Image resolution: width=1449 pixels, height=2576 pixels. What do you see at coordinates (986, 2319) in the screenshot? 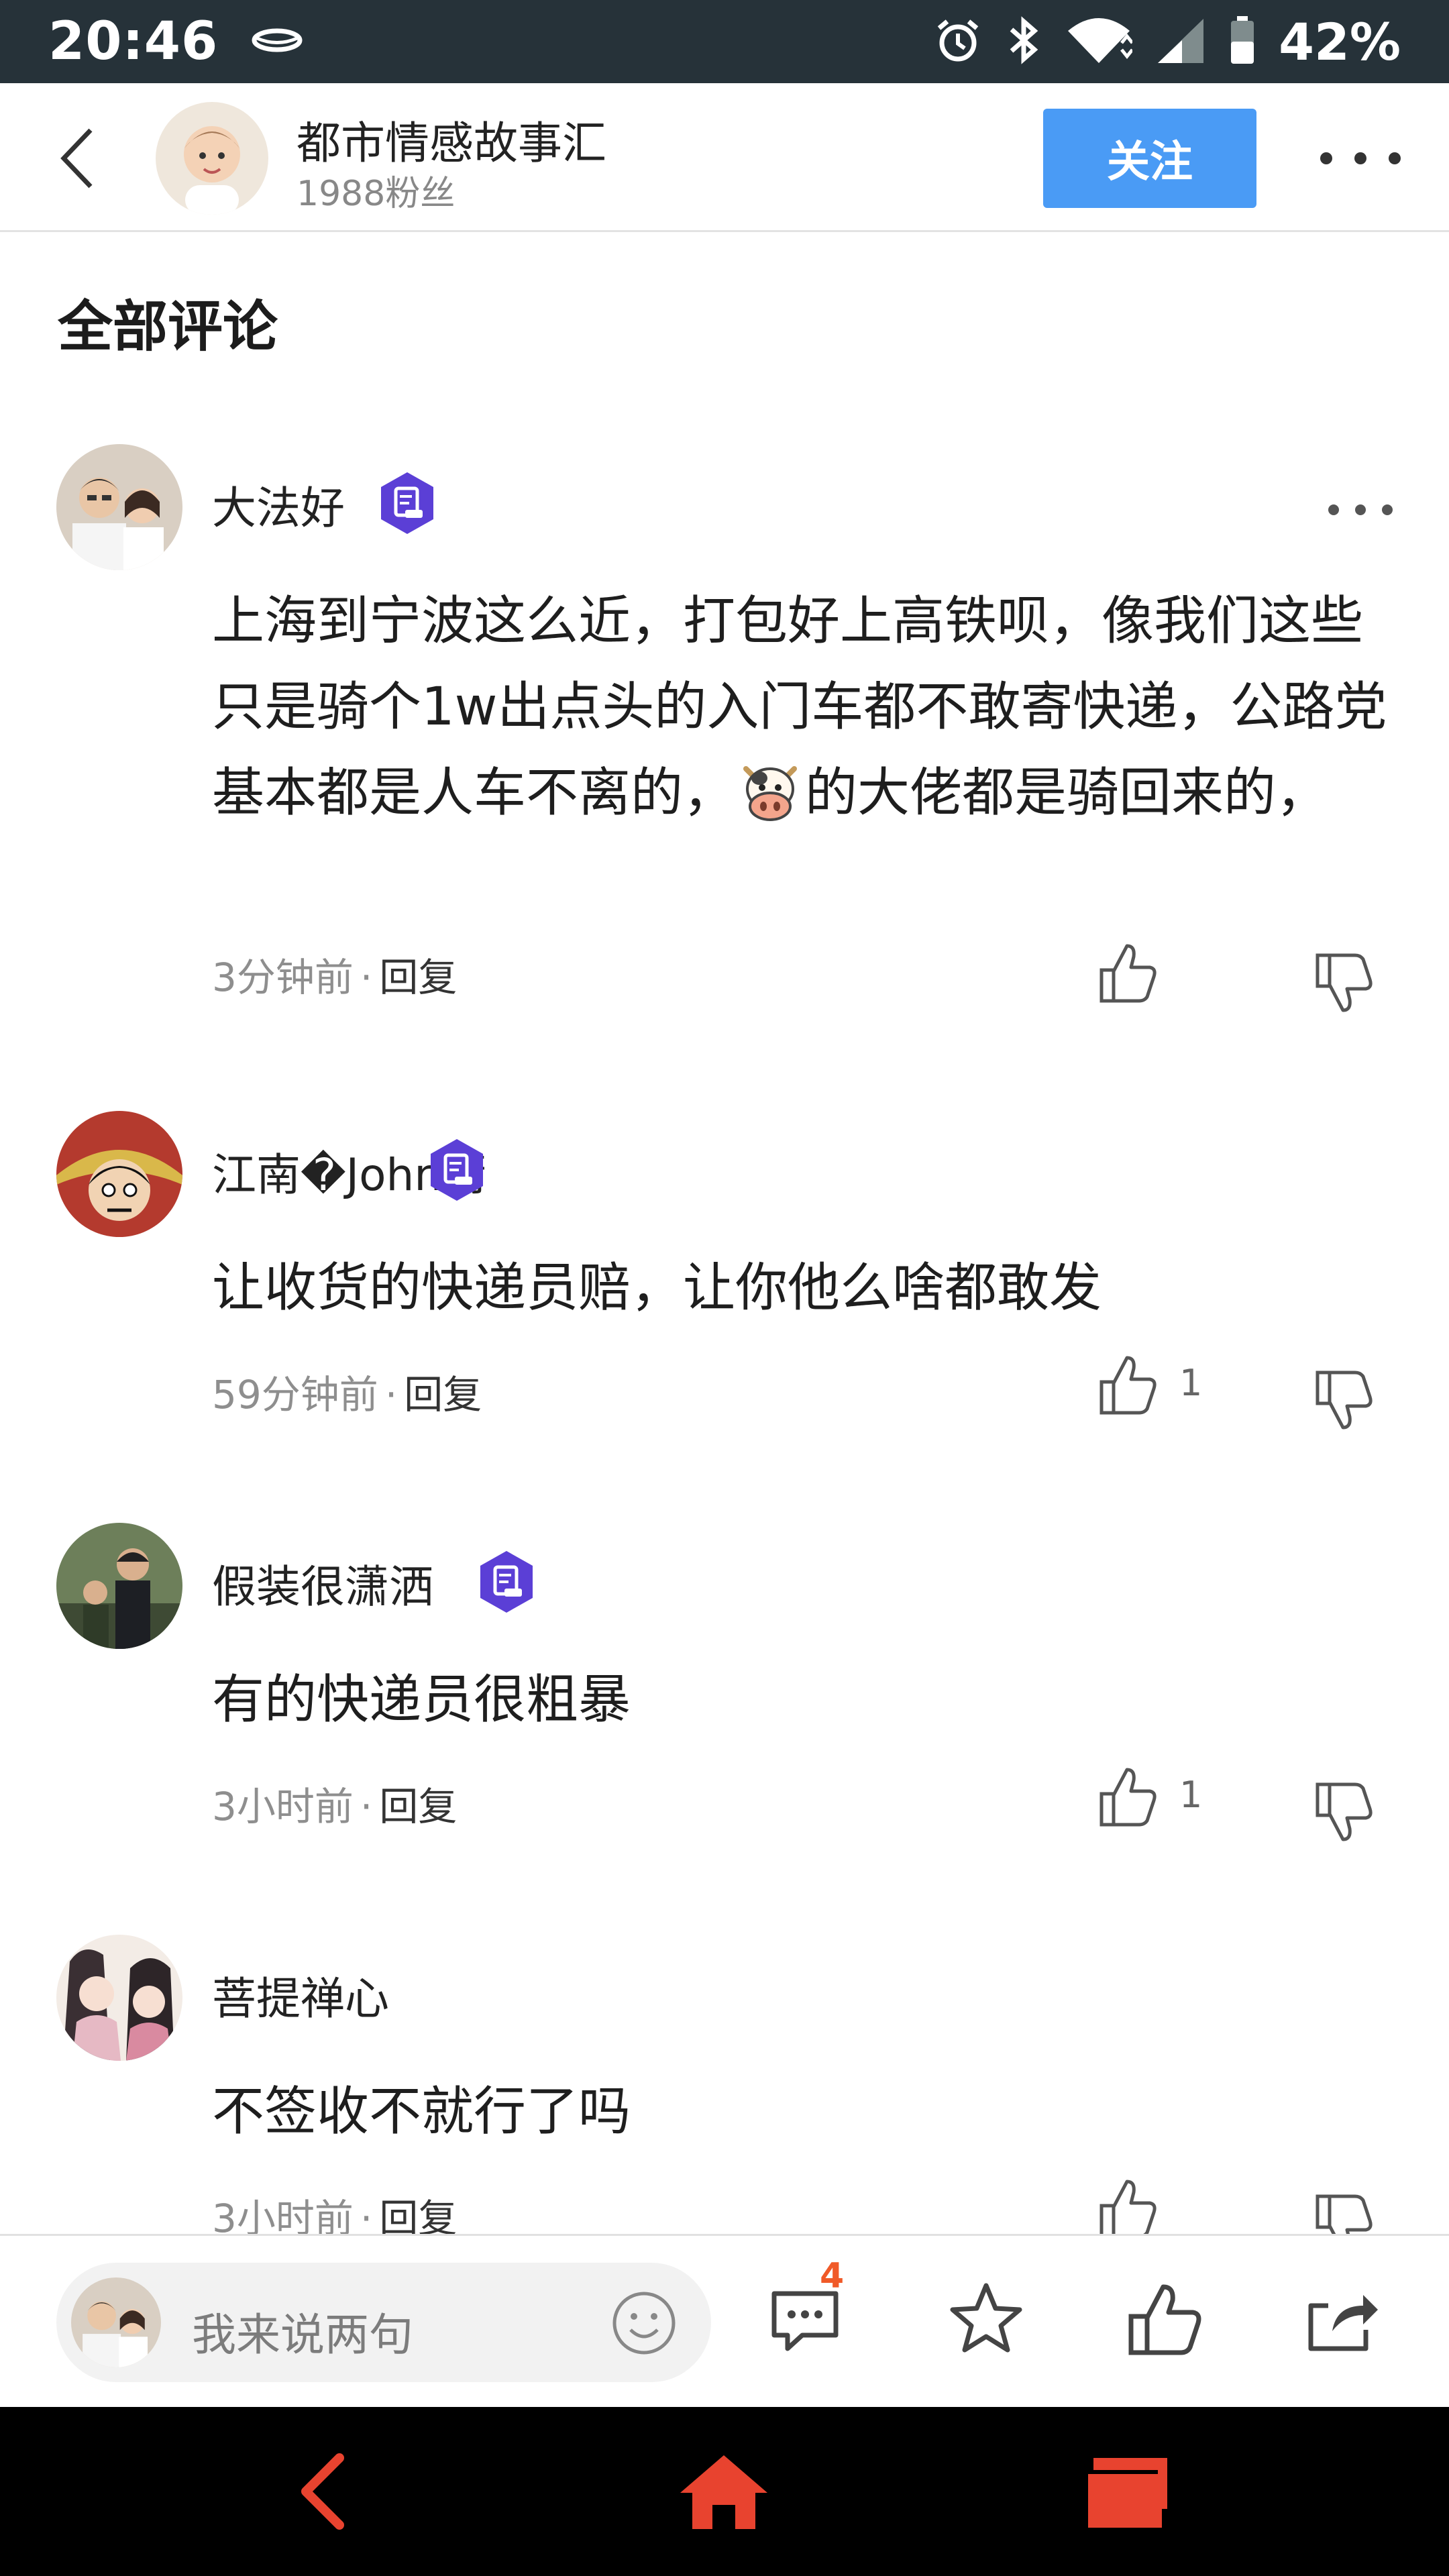
I see `star-icon` at bounding box center [986, 2319].